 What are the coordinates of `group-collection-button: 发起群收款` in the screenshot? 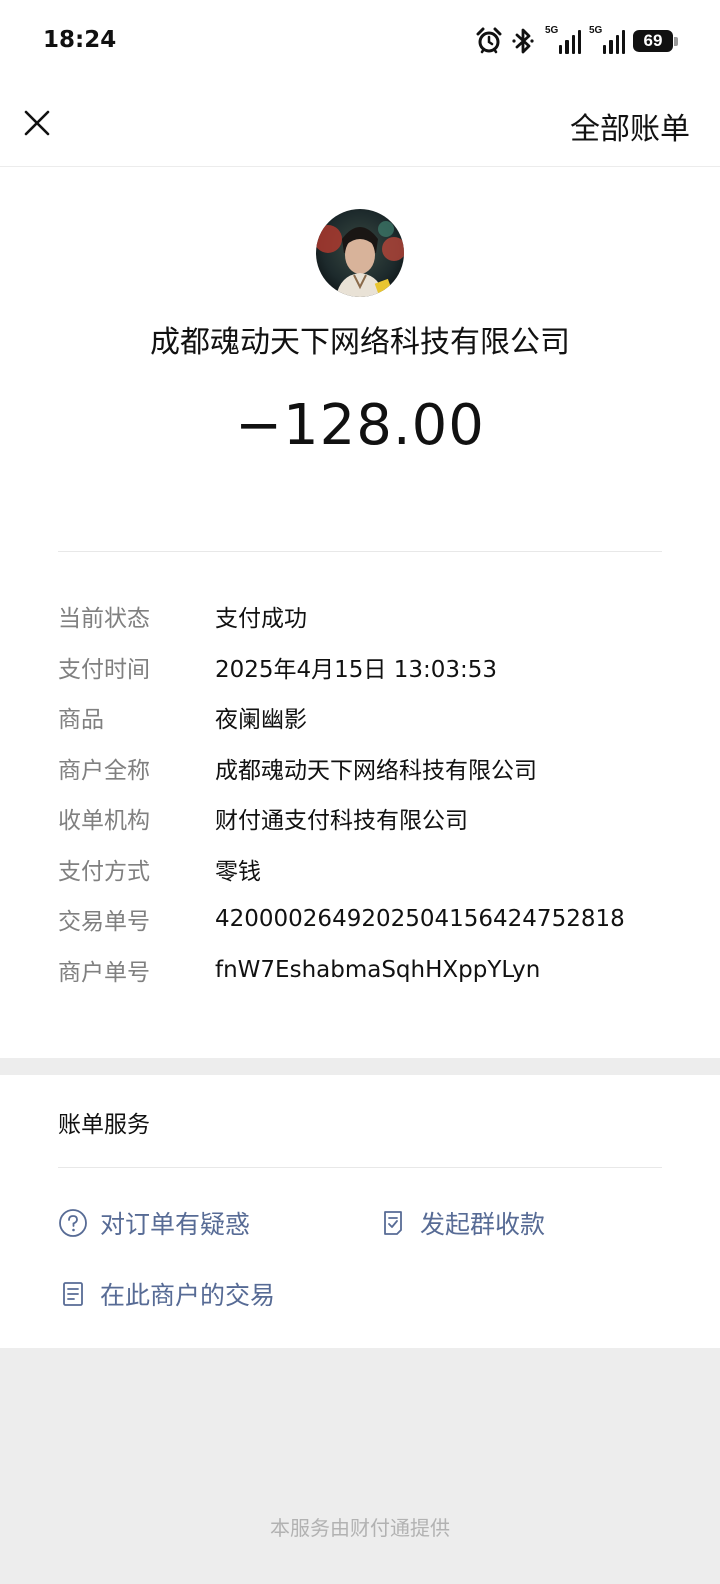 It's located at (461, 1223).